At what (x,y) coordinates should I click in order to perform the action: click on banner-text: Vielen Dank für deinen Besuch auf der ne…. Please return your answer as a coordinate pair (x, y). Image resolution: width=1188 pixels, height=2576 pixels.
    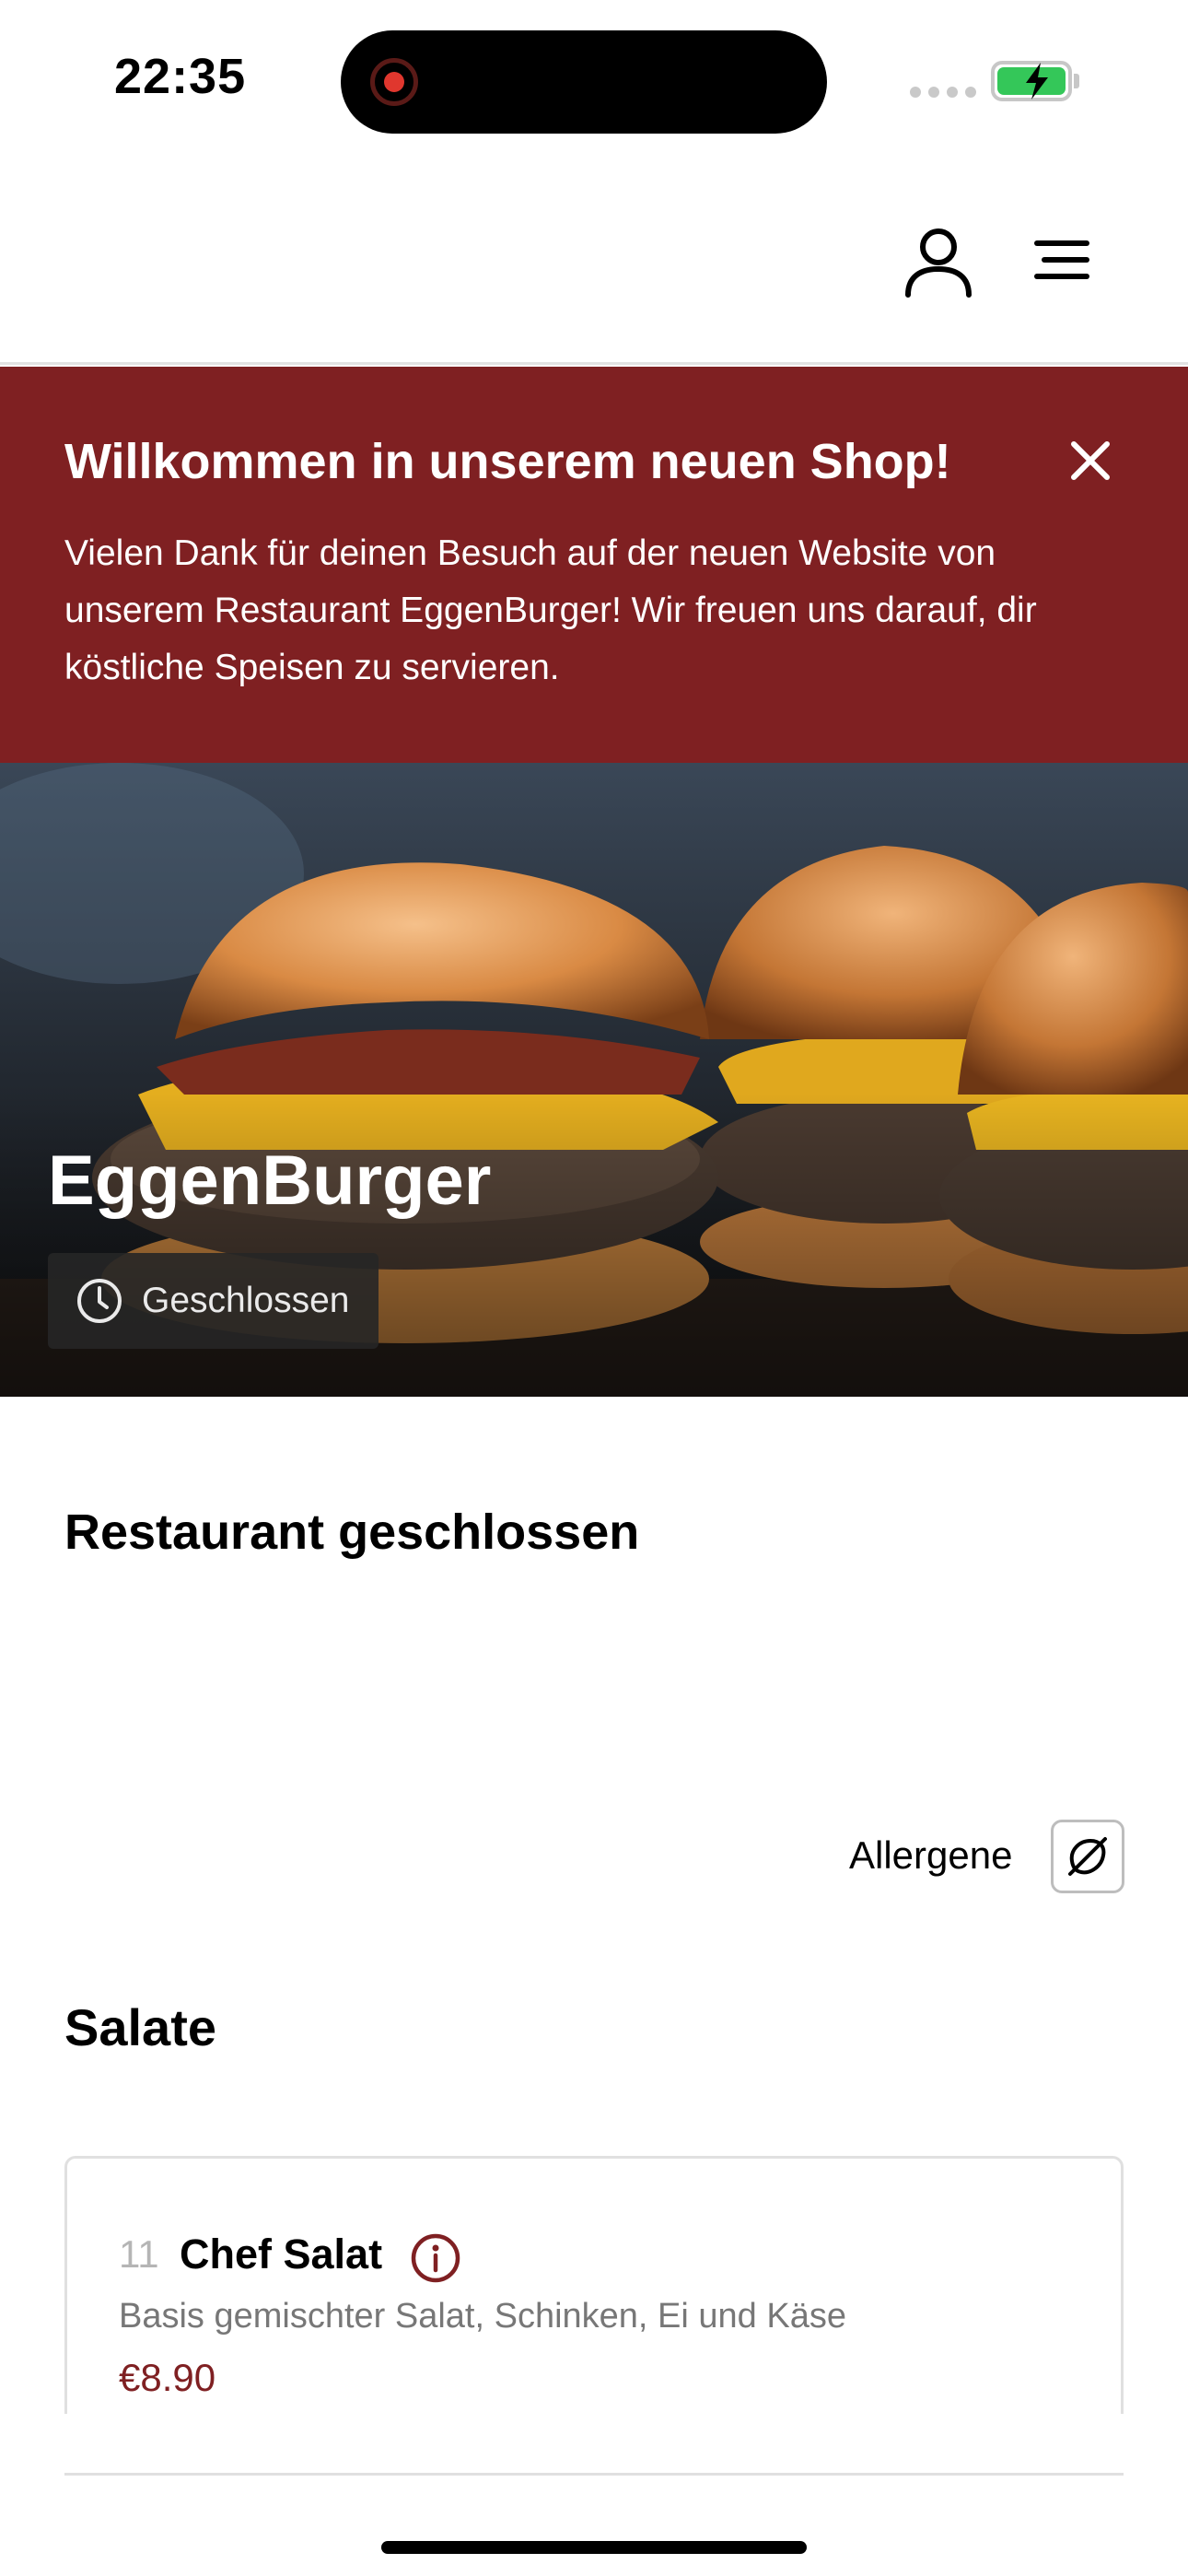
    Looking at the image, I should click on (550, 610).